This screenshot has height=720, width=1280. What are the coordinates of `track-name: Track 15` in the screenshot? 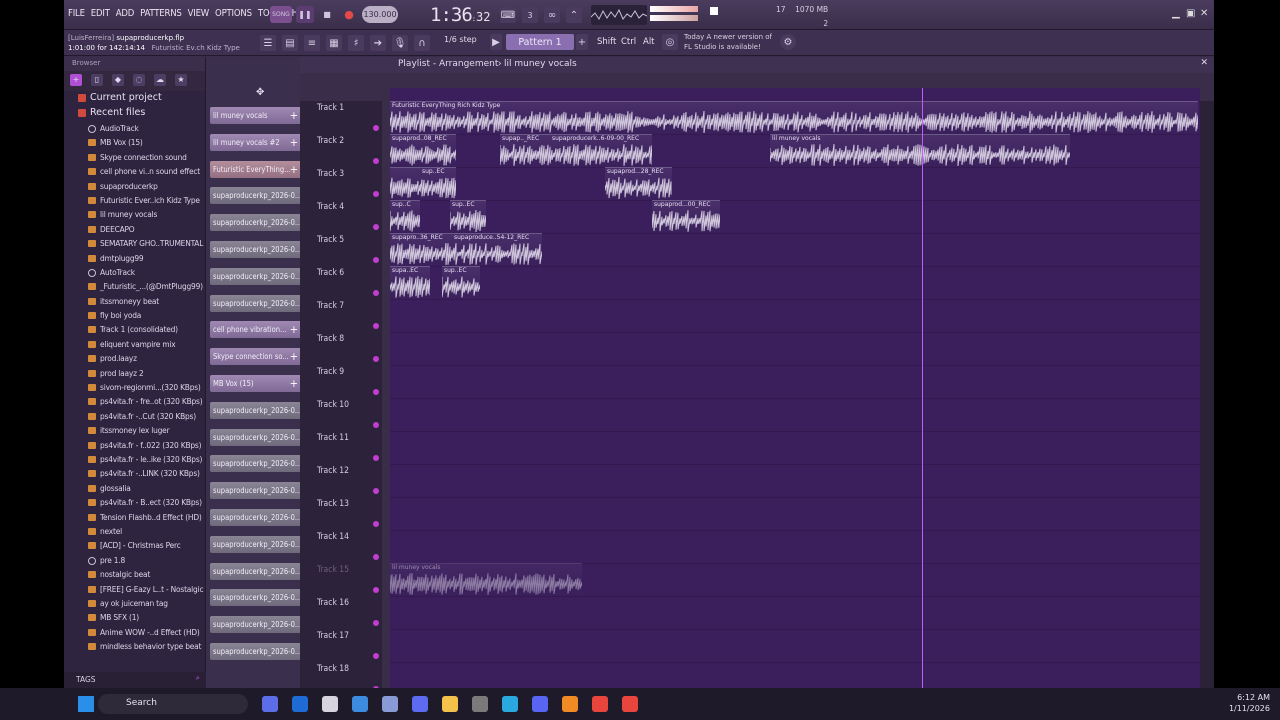 It's located at (333, 570).